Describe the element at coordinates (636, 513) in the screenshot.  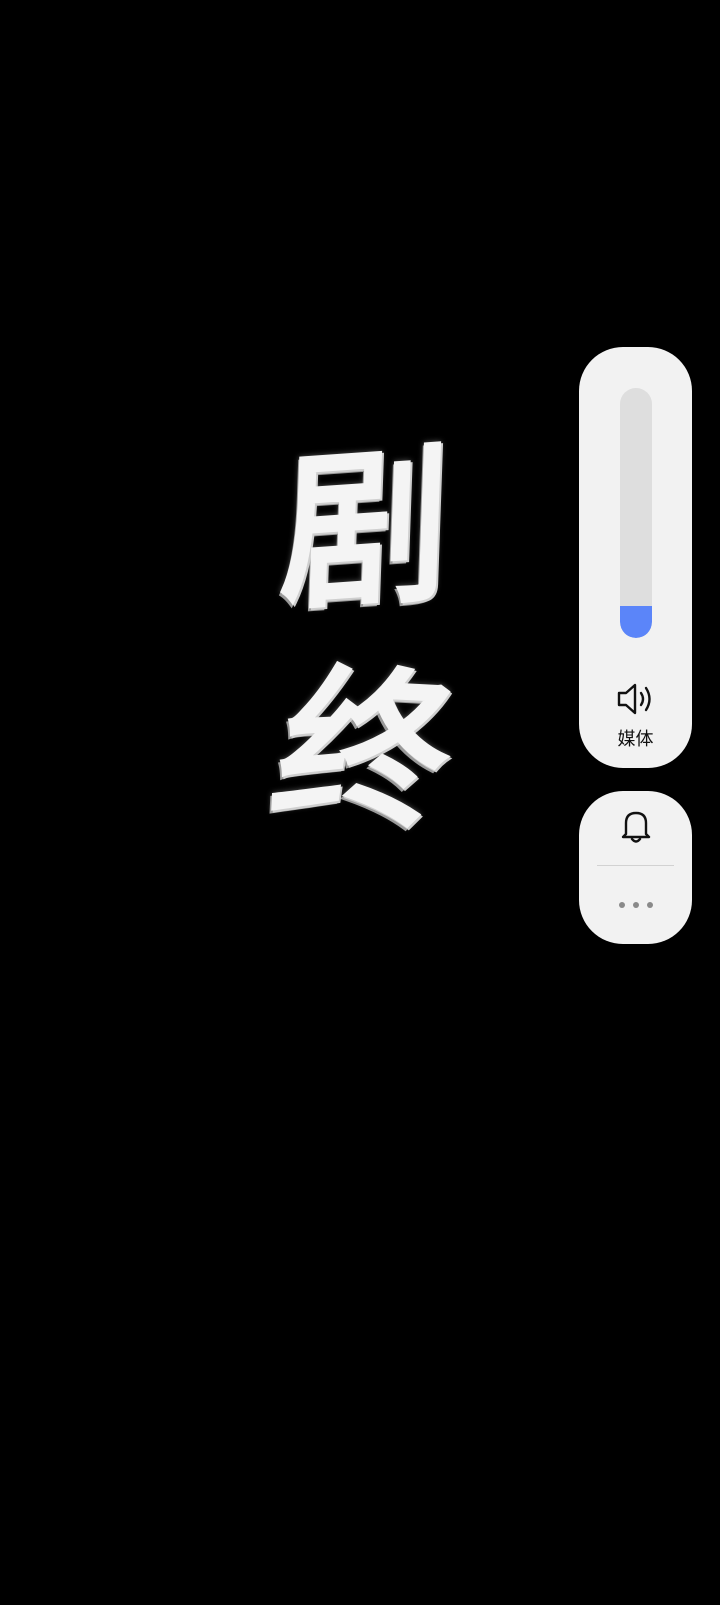
I see `media-volume-slider` at that location.